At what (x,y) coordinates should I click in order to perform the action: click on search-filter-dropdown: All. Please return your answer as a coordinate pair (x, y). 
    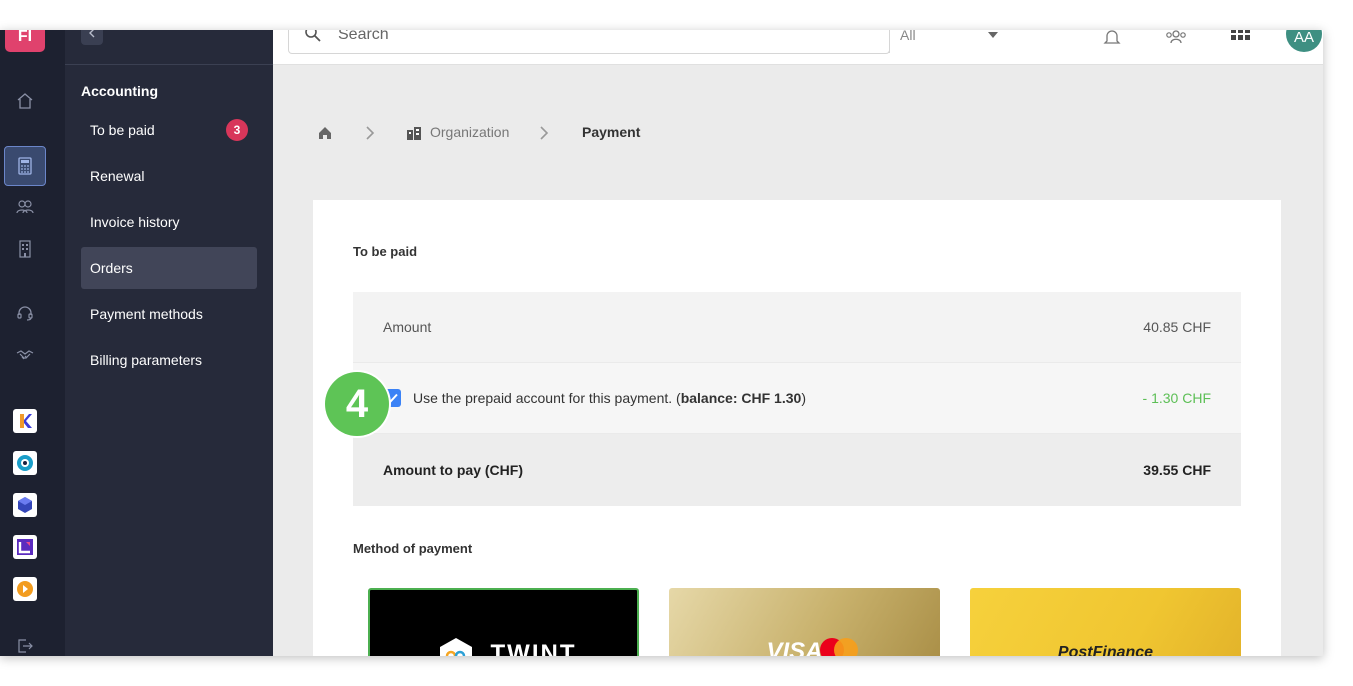
    Looking at the image, I should click on (948, 41).